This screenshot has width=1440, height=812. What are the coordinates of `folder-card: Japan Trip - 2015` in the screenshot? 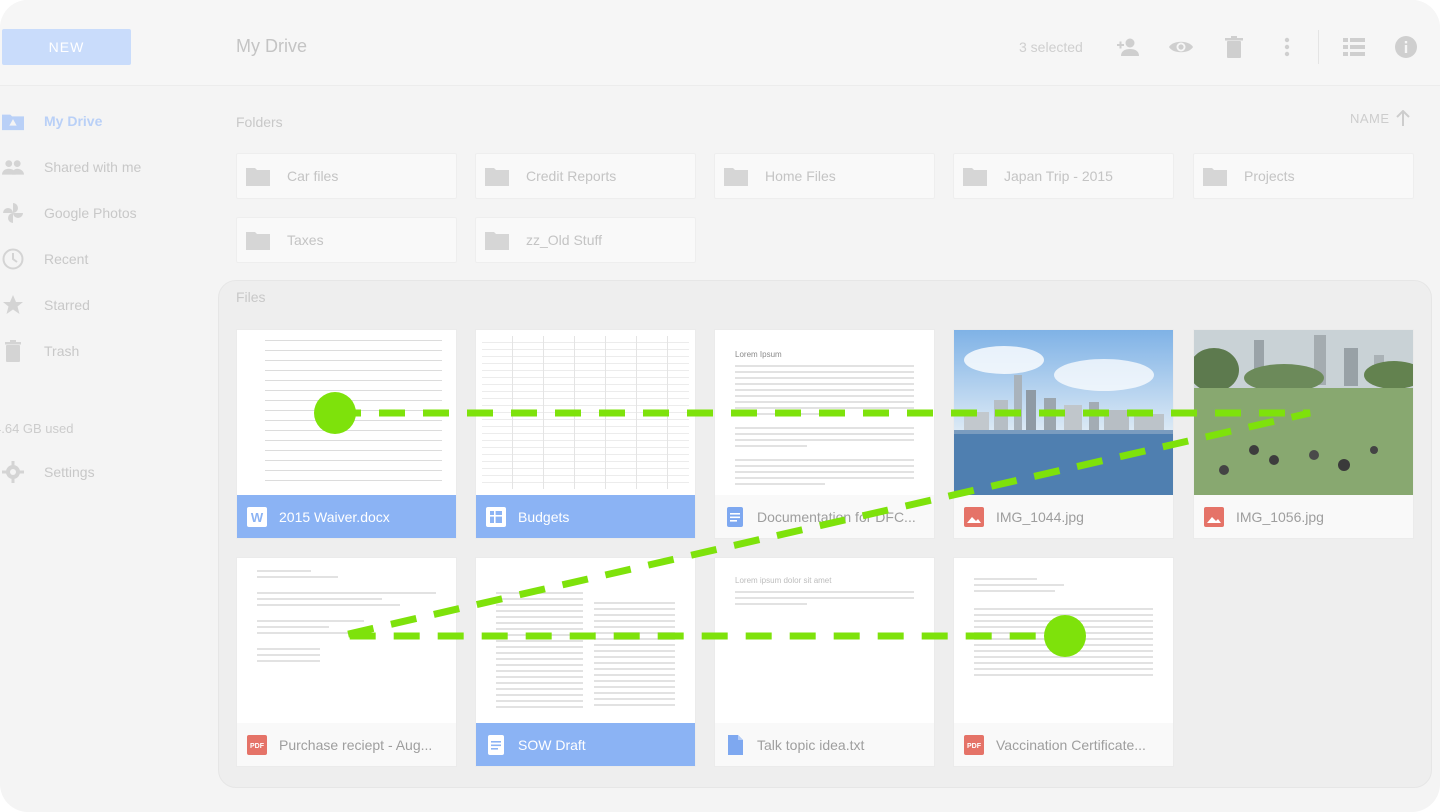 It's located at (1063, 176).